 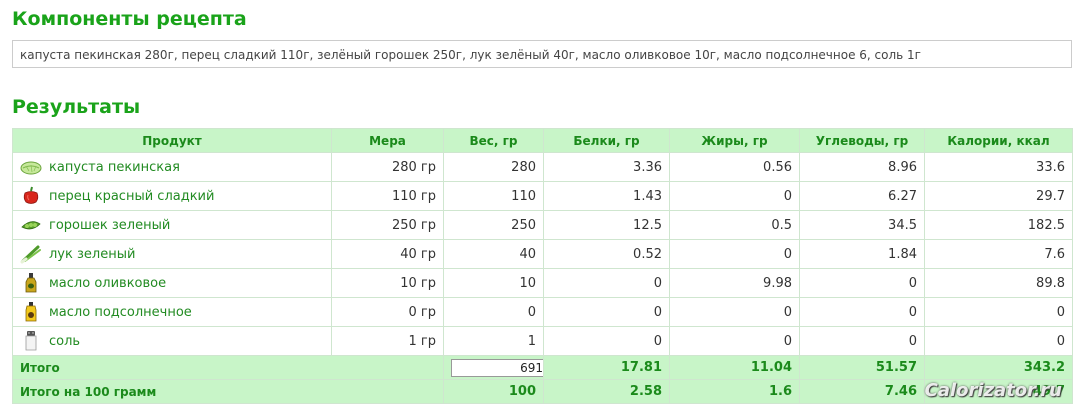 I want to click on green-onion-icon, so click(x=31, y=254).